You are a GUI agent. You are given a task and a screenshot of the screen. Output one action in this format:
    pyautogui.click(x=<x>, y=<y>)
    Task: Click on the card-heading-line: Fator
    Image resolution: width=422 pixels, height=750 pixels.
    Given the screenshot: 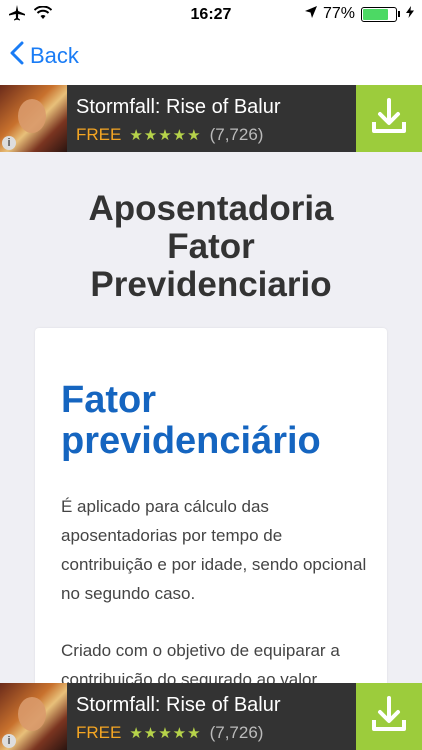 What is the action you would take?
    pyautogui.click(x=108, y=400)
    